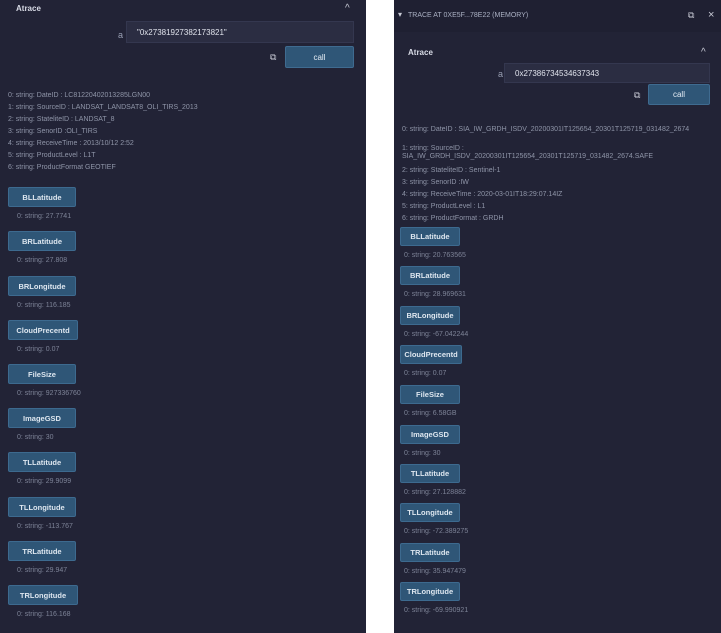 The width and height of the screenshot is (721, 633). What do you see at coordinates (430, 413) in the screenshot?
I see `function-result: 0: string: 6.58GB` at bounding box center [430, 413].